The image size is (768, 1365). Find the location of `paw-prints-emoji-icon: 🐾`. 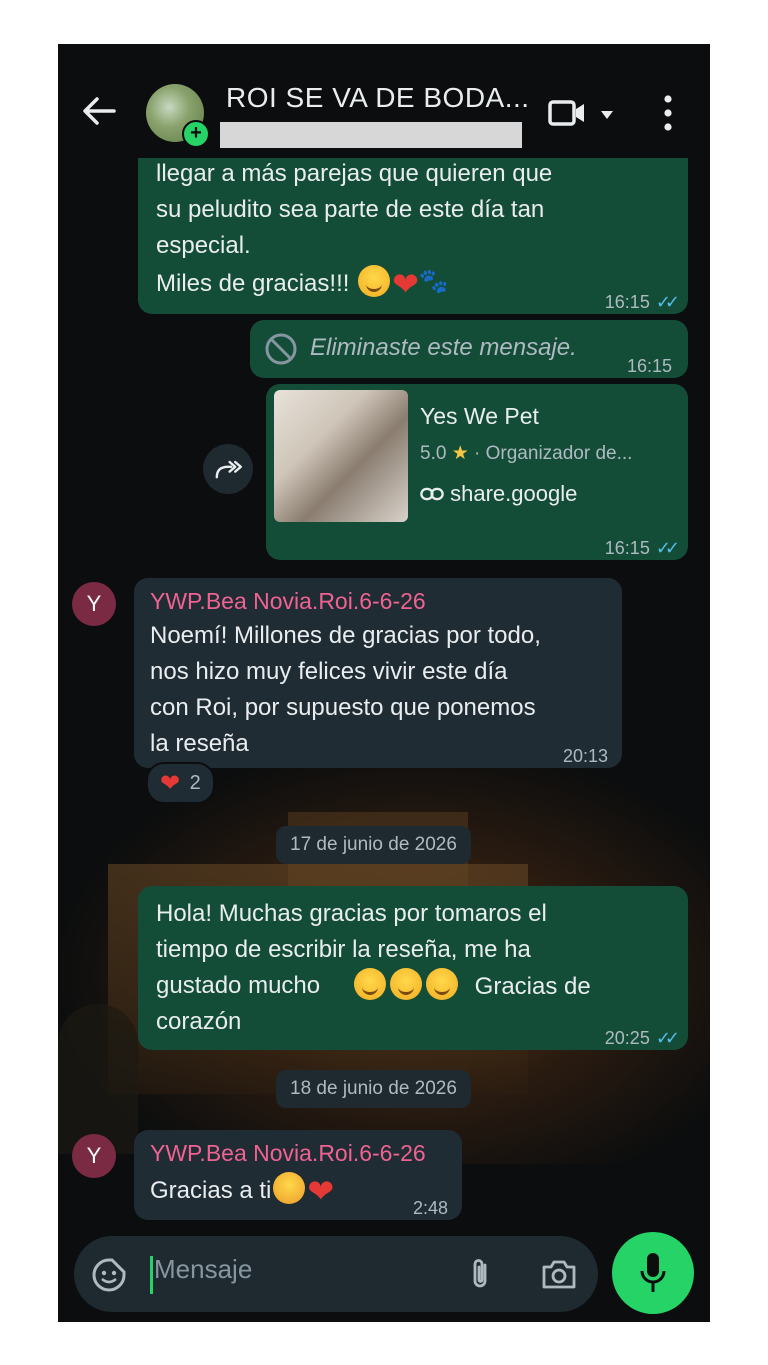

paw-prints-emoji-icon: 🐾 is located at coordinates (433, 281).